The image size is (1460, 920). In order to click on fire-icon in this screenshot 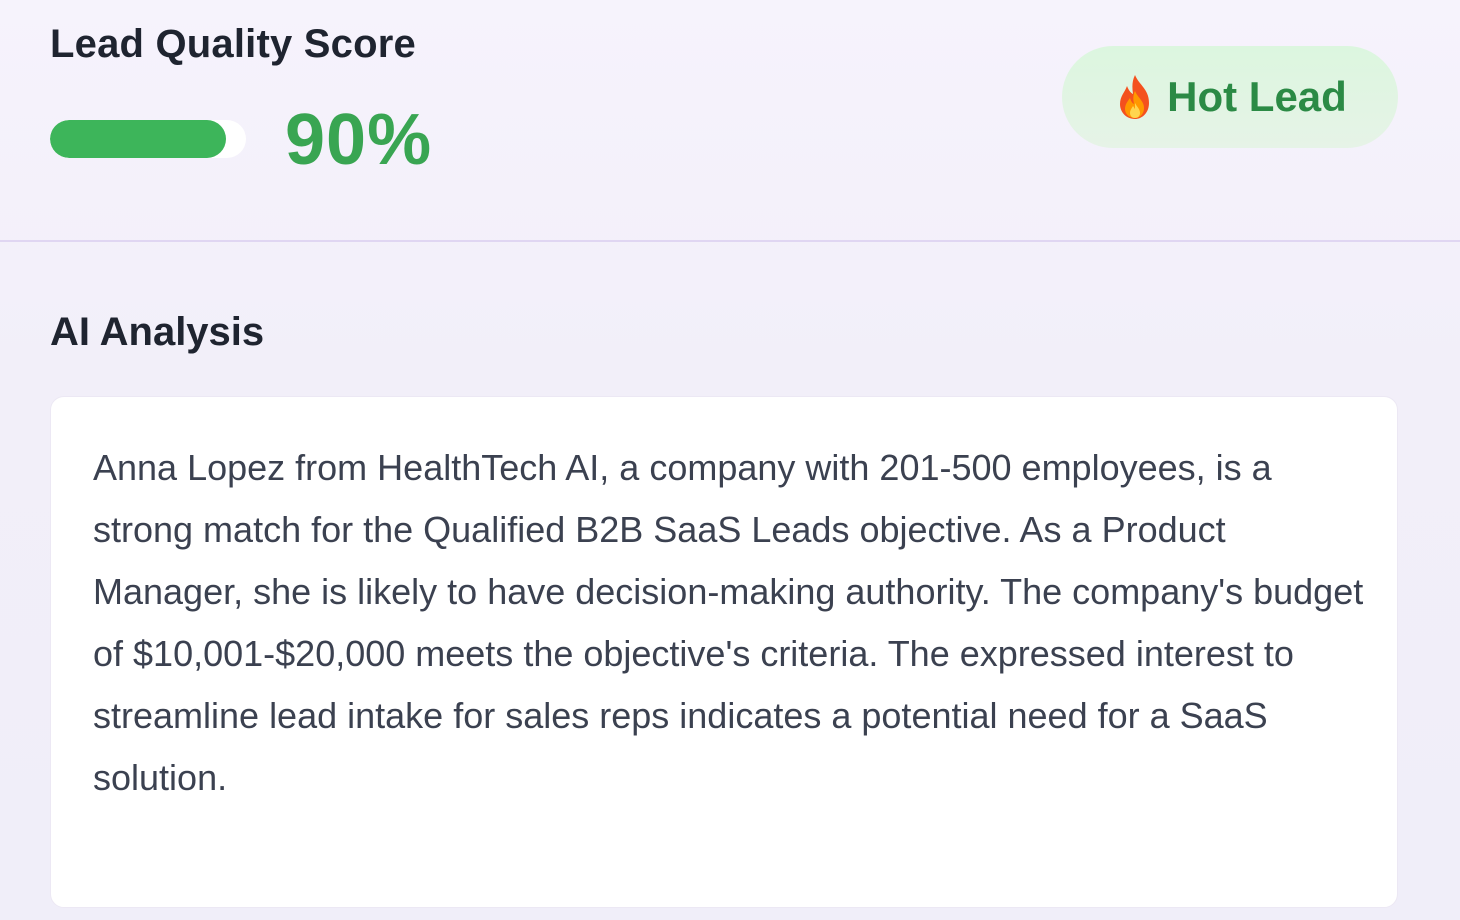, I will do `click(1135, 97)`.